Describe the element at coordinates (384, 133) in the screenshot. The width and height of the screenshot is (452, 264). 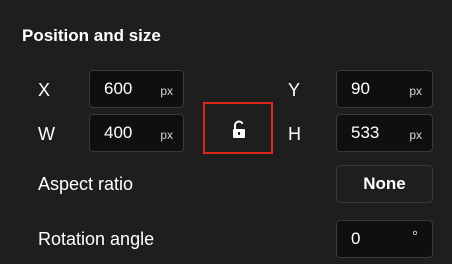
I see `h-input: 533 px` at that location.